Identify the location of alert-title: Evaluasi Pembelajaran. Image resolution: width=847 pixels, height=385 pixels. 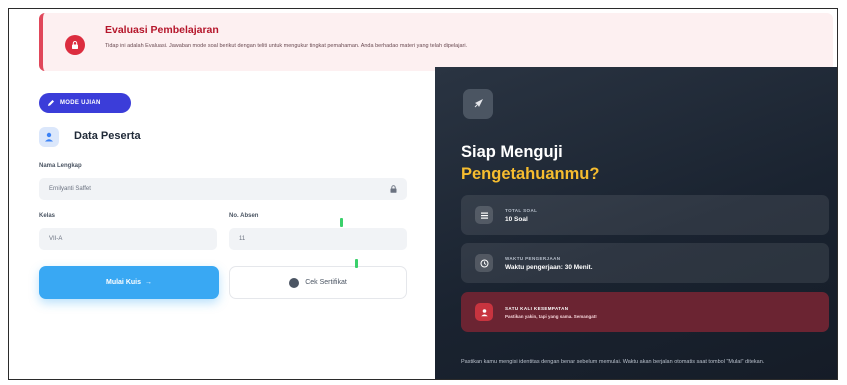
(162, 30).